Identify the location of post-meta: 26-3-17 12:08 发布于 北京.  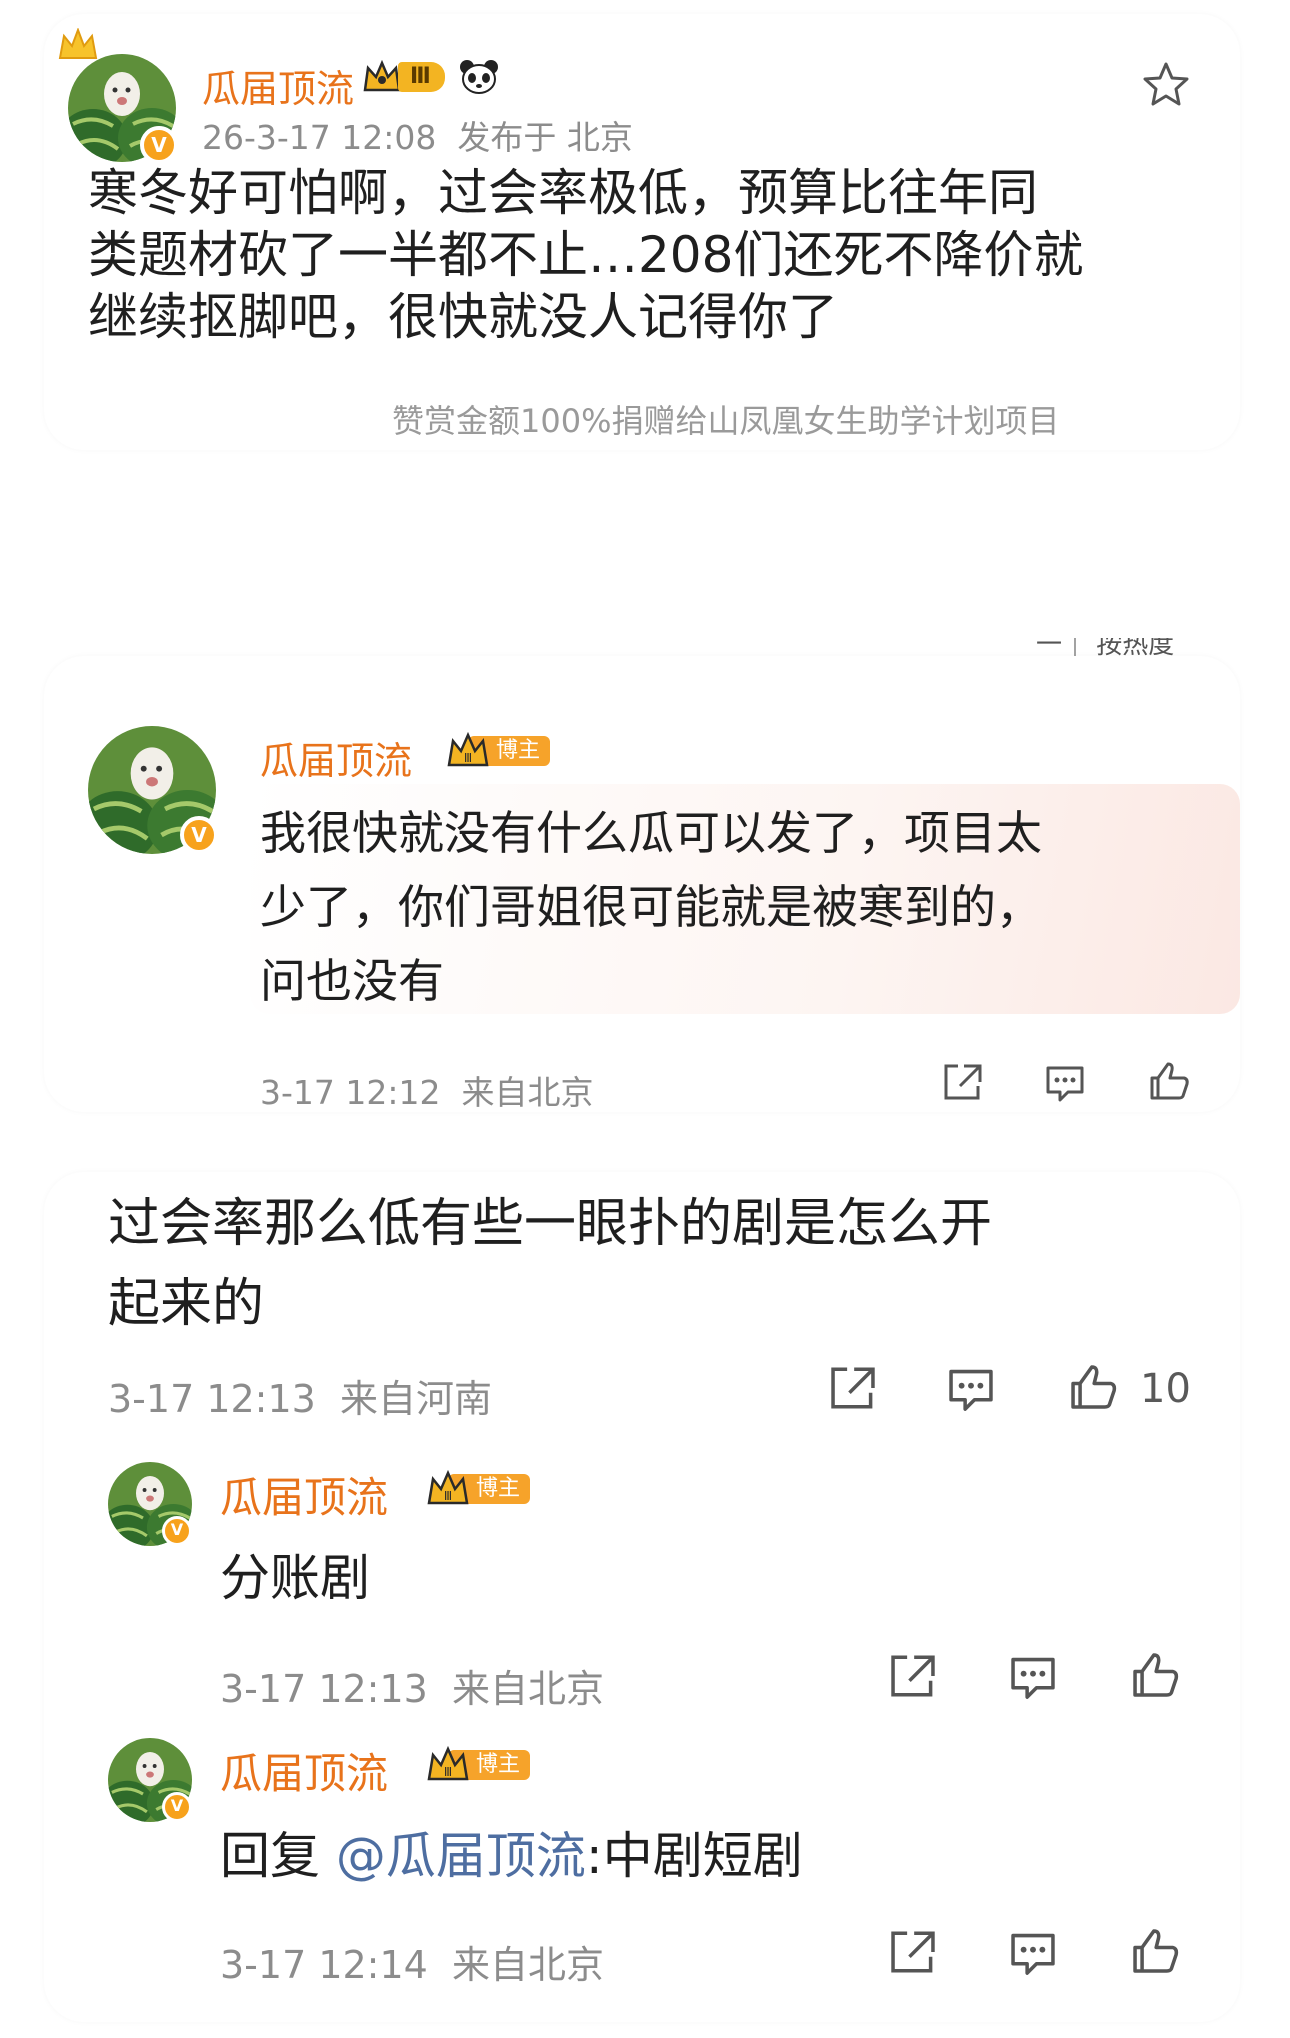
(417, 137).